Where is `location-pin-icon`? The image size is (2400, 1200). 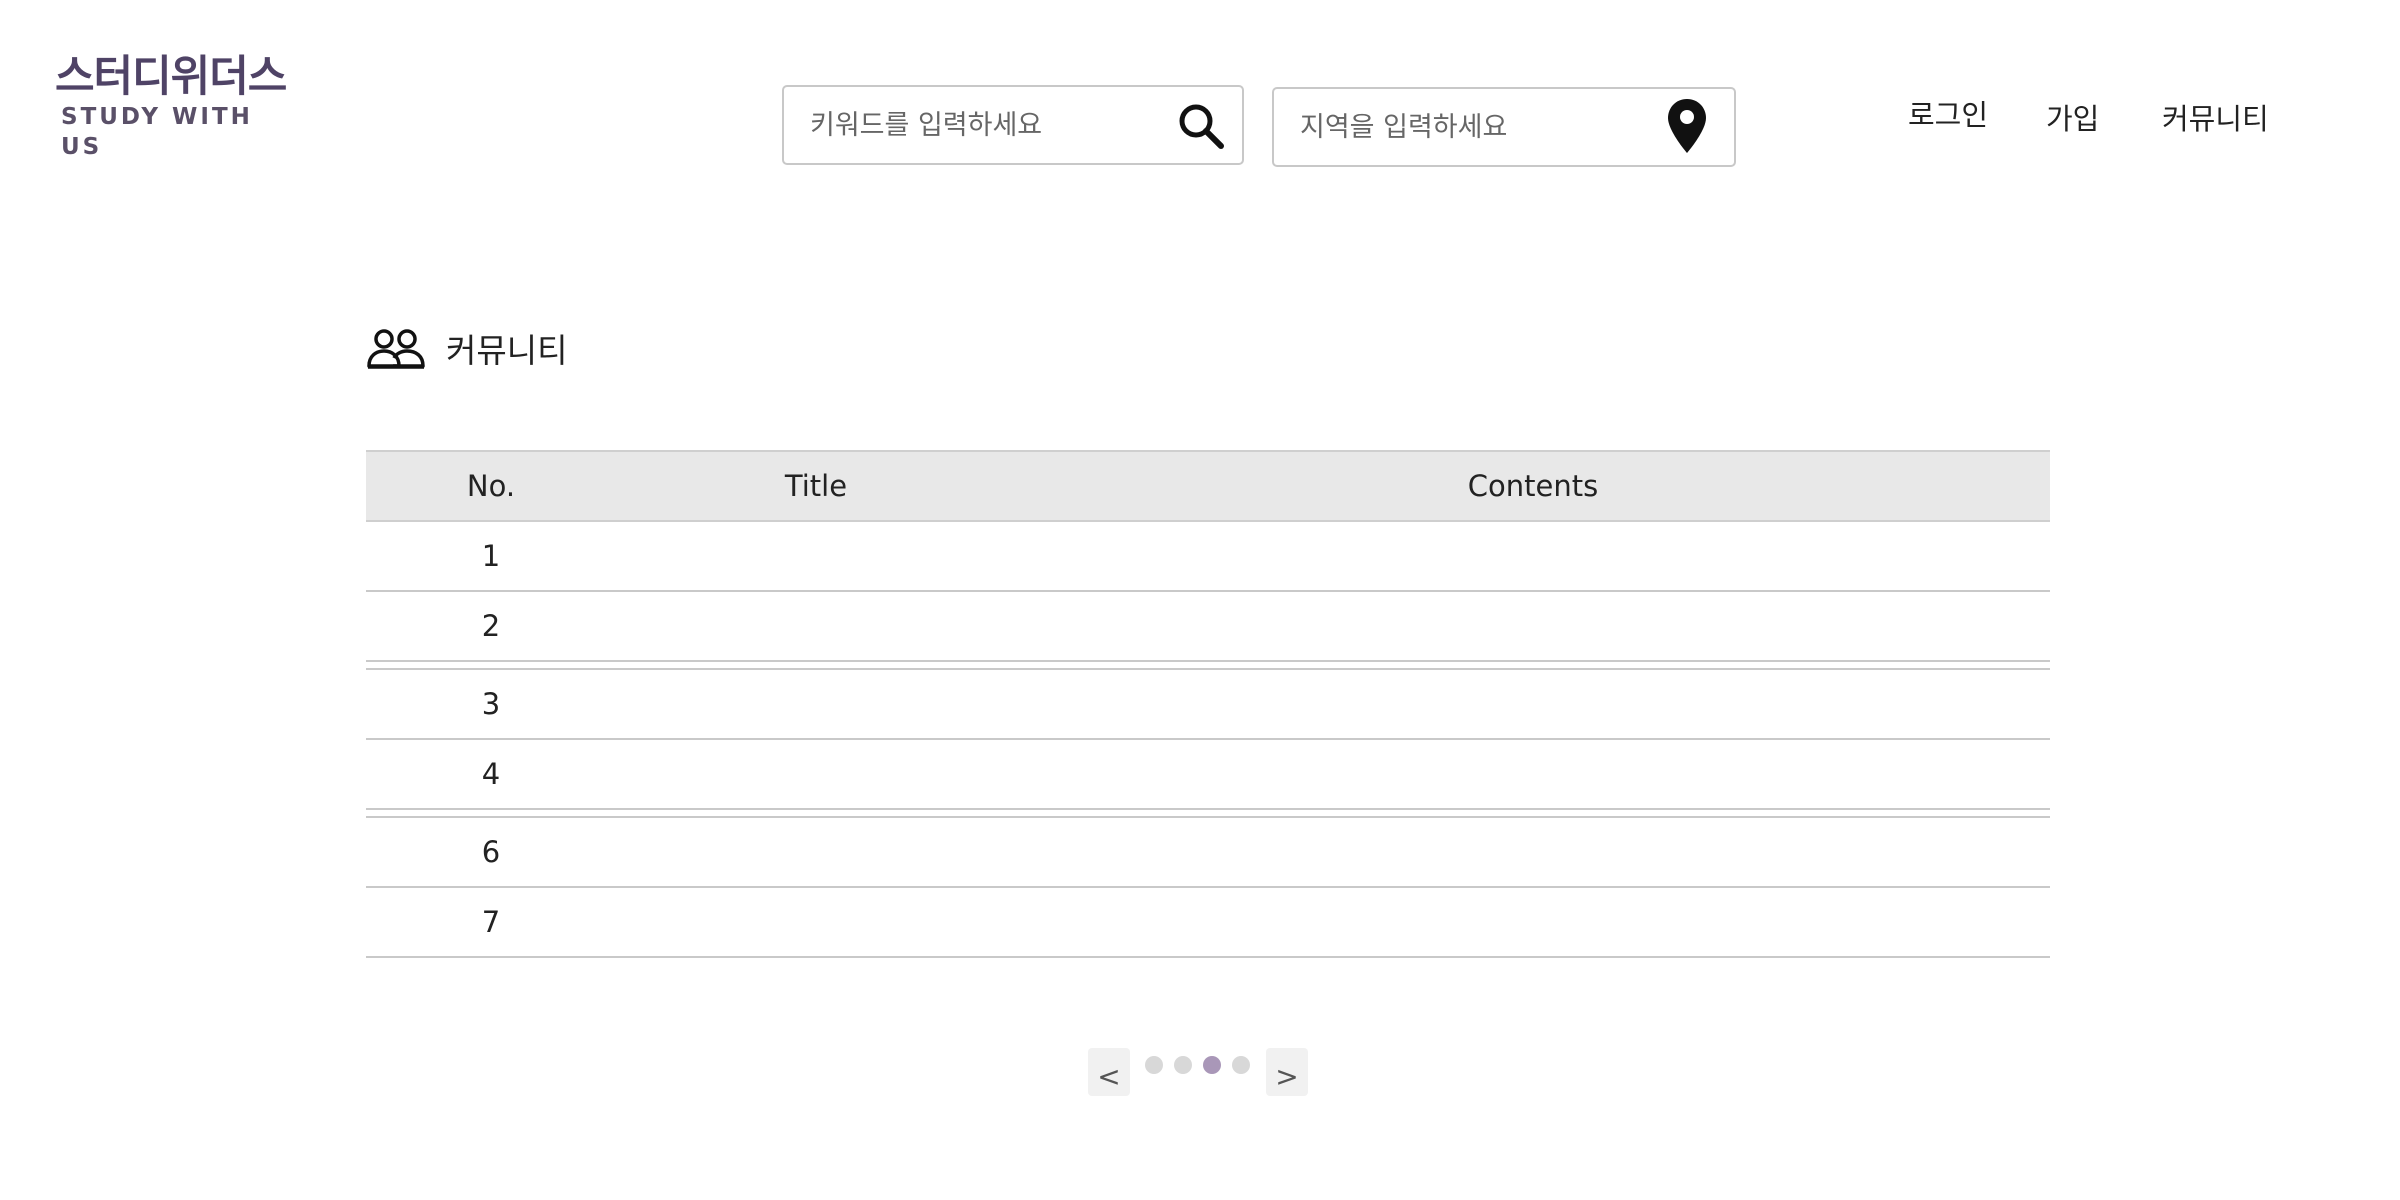 location-pin-icon is located at coordinates (1687, 126).